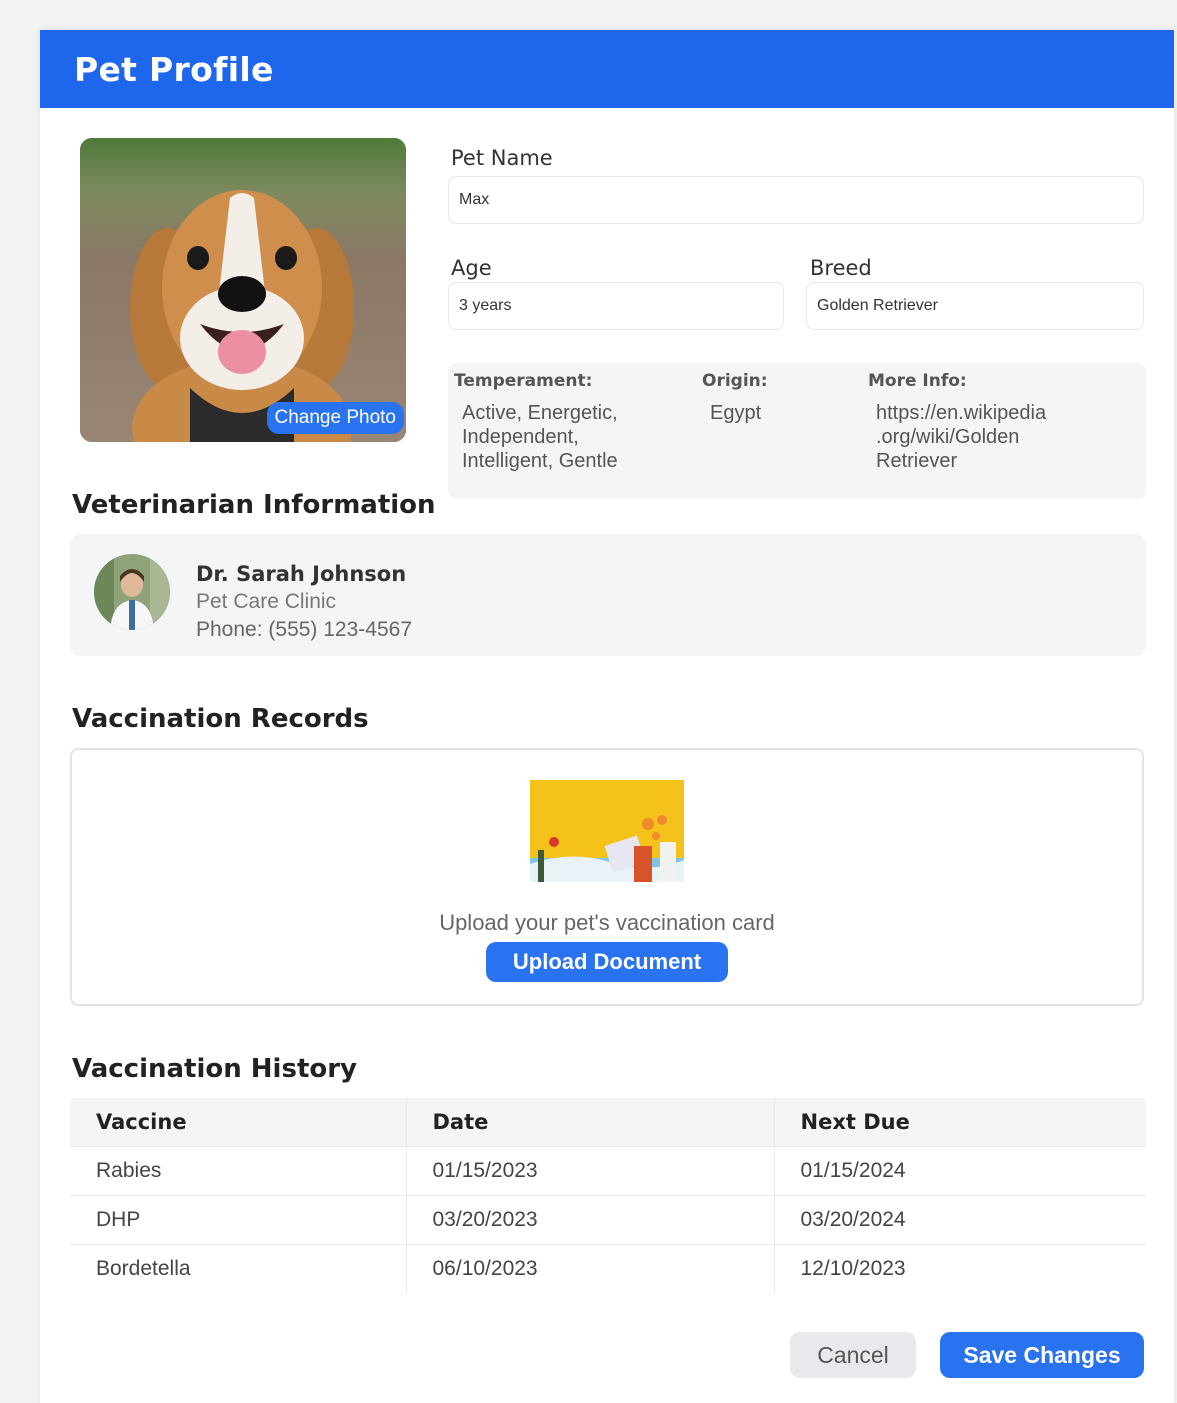 The image size is (1177, 1403). I want to click on date-cell: 01/15/2023, so click(590, 1170).